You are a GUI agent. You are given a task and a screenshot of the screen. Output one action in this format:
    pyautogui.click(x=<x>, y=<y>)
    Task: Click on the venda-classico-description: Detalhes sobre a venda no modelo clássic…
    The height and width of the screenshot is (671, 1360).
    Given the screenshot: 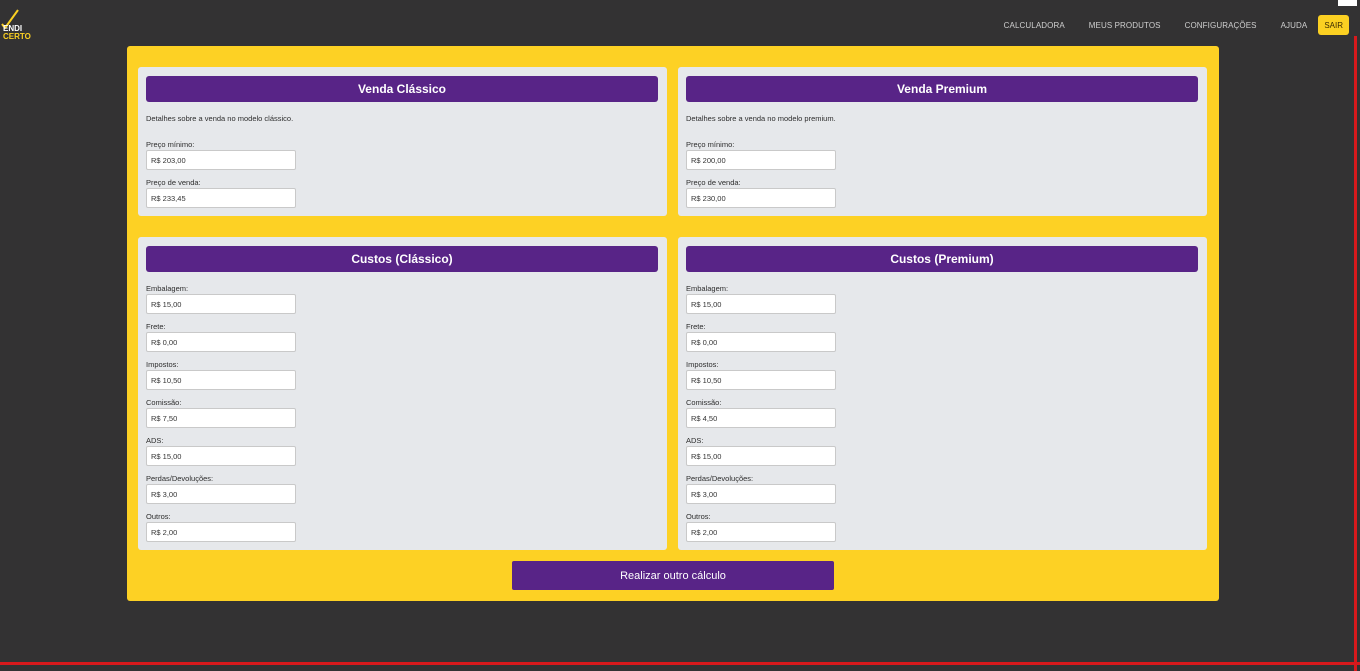 What is the action you would take?
    pyautogui.click(x=220, y=118)
    